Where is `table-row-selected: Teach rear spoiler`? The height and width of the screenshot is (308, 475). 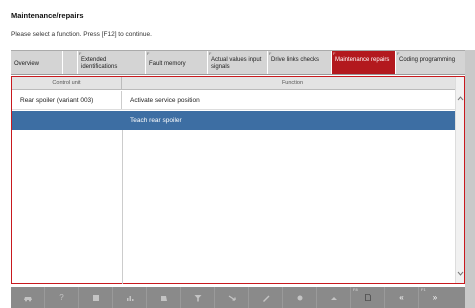 table-row-selected: Teach rear spoiler is located at coordinates (237, 120).